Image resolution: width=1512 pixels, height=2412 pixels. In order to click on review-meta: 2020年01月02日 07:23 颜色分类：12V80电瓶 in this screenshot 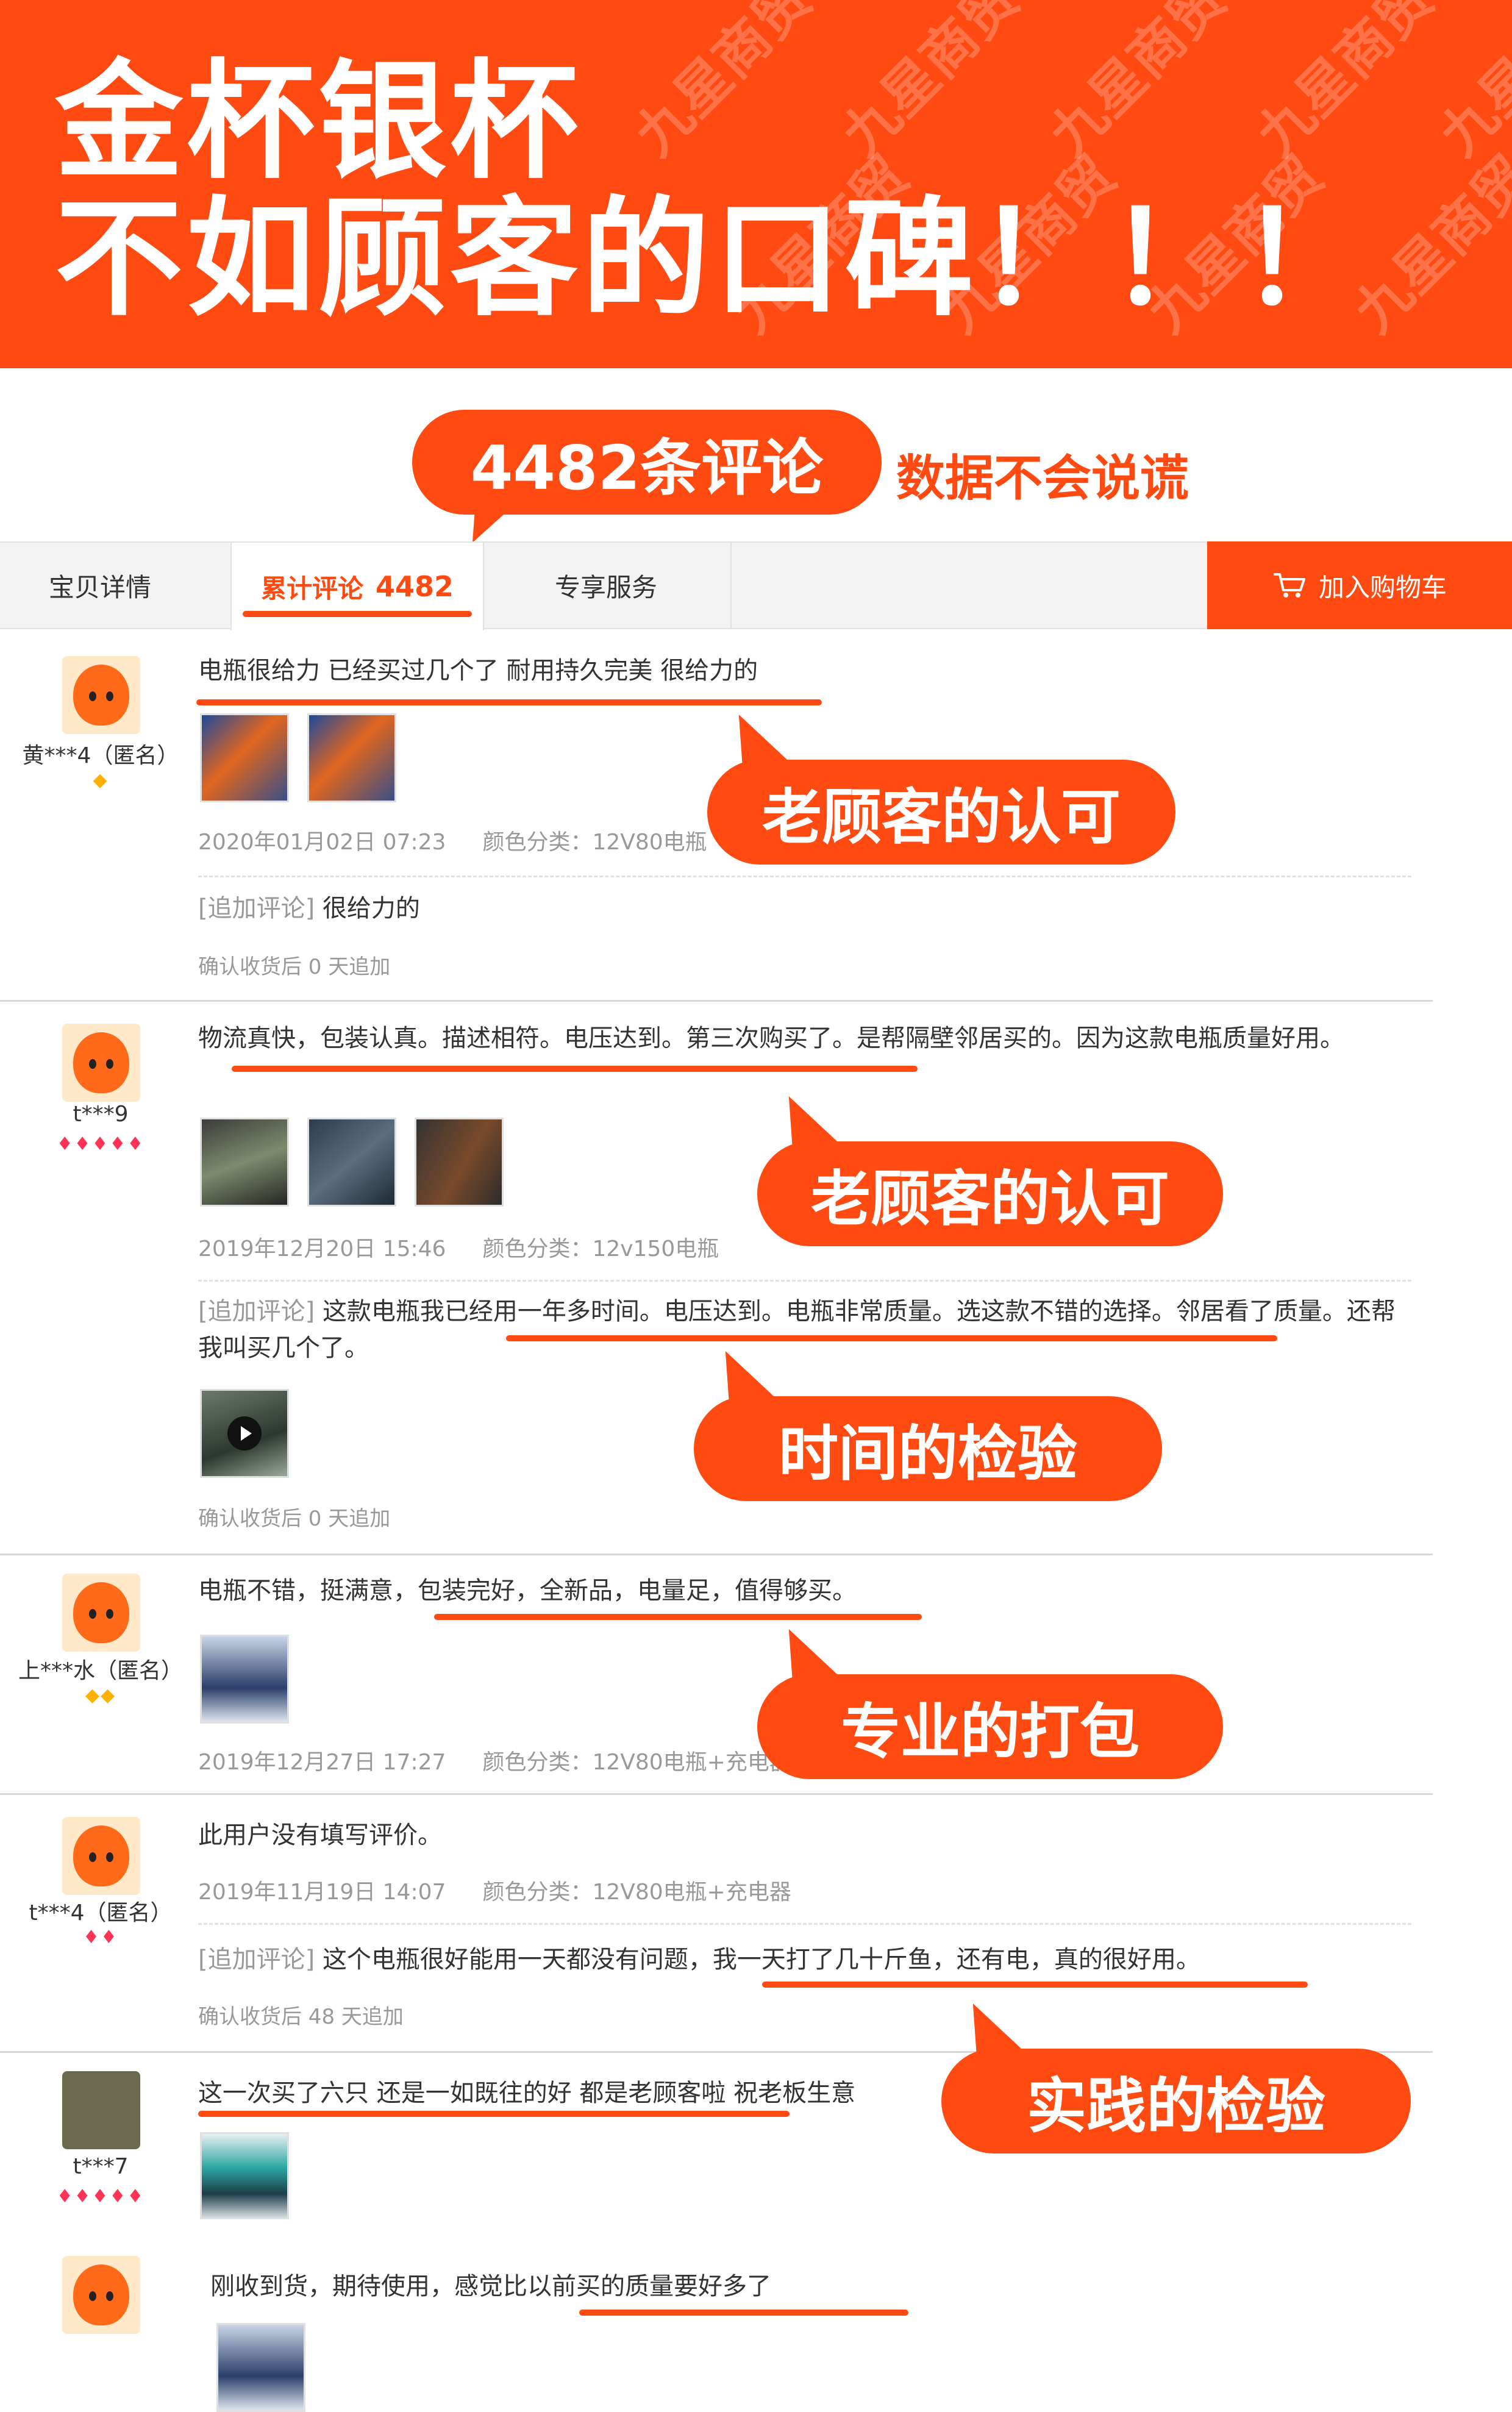, I will do `click(452, 840)`.